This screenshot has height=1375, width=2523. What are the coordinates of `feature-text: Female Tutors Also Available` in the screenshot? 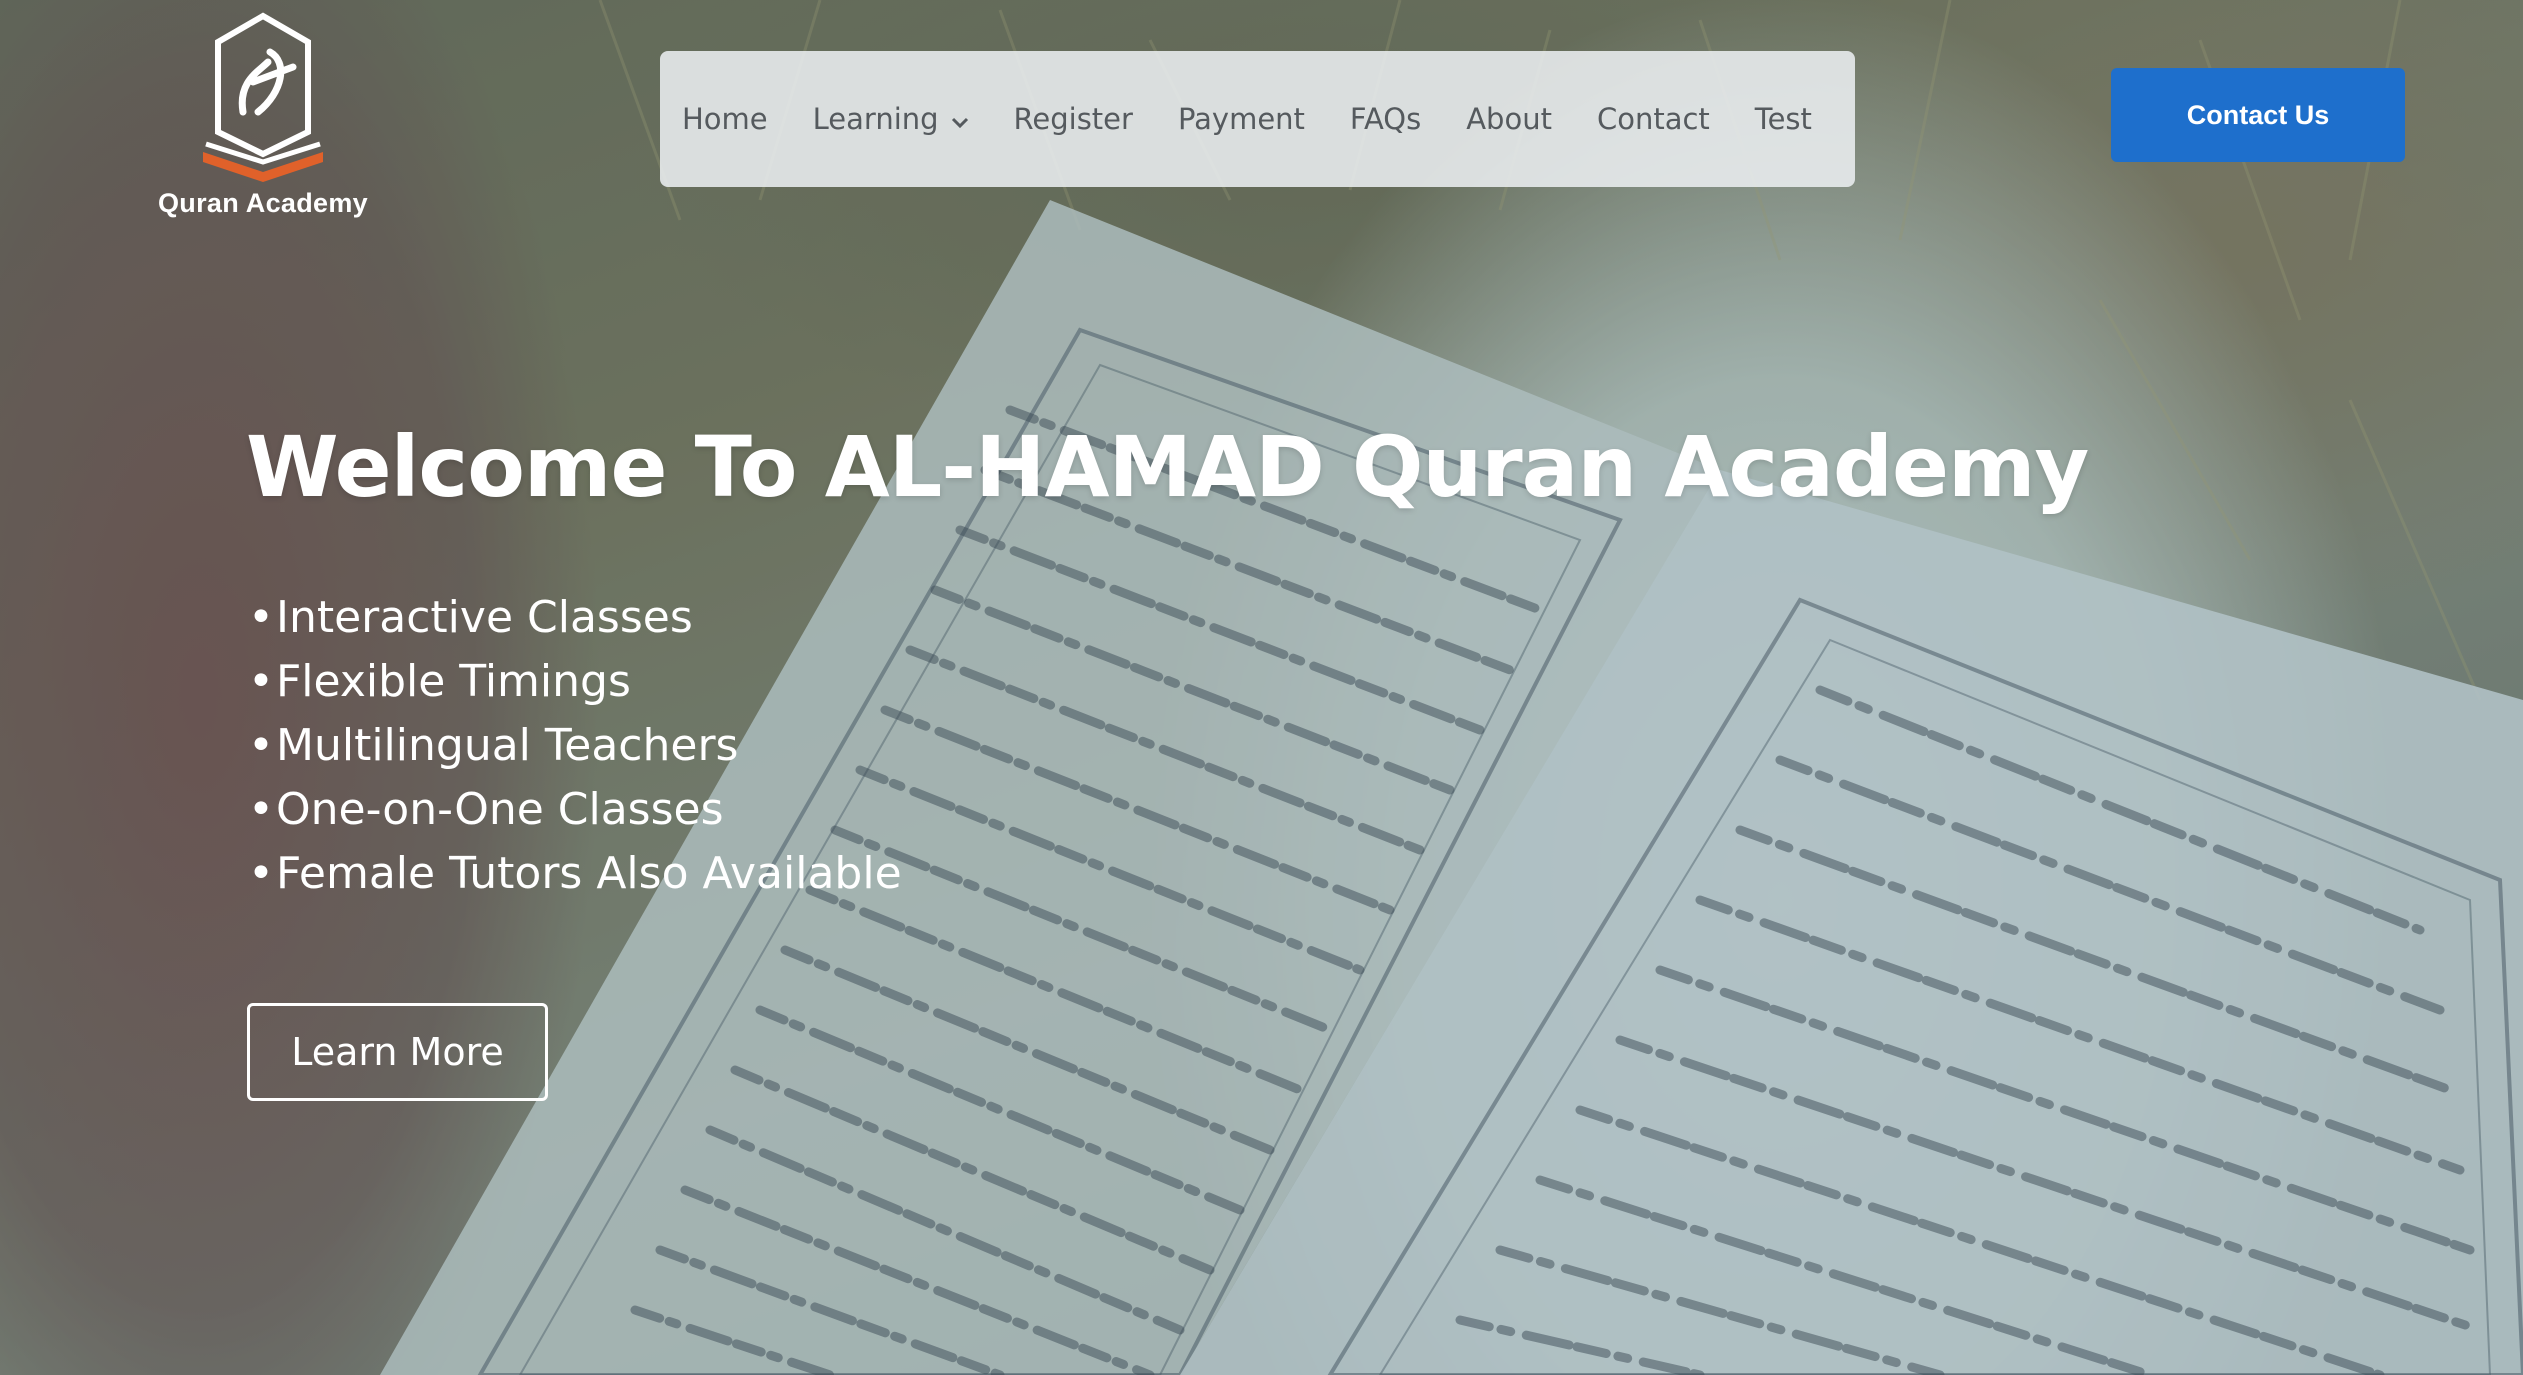 It's located at (589, 873).